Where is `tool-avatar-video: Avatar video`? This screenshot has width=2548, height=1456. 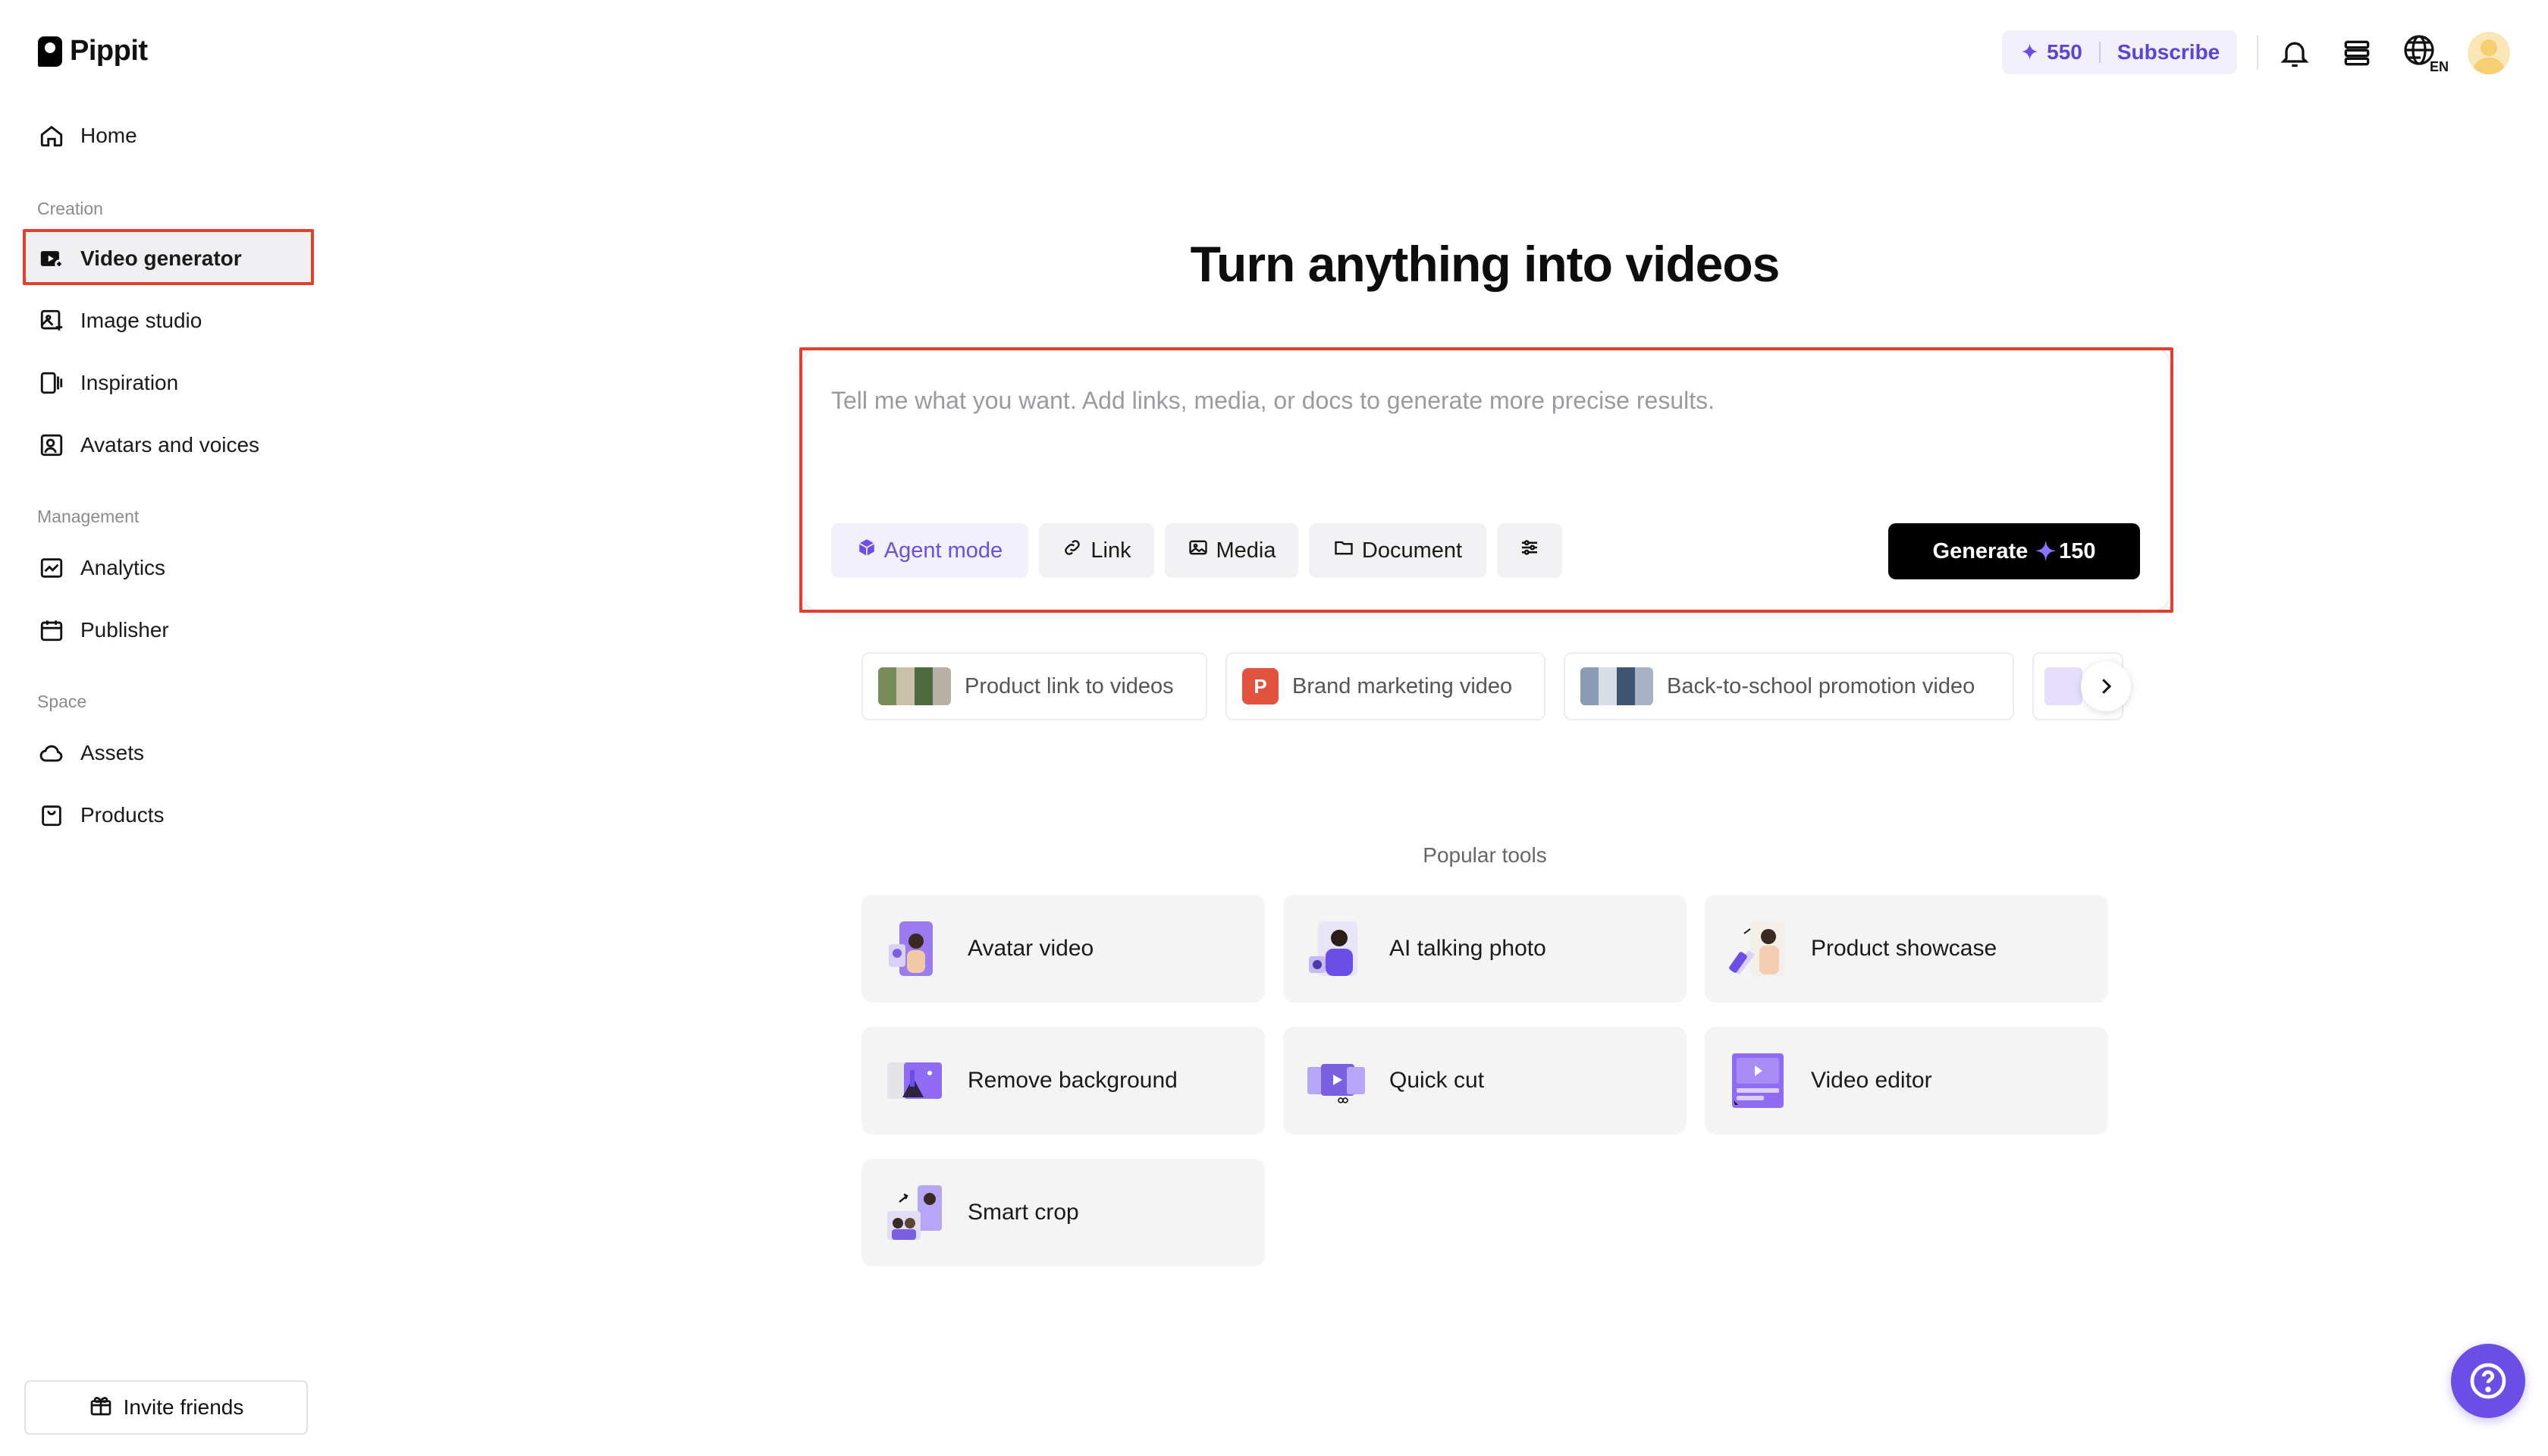 tool-avatar-video: Avatar video is located at coordinates (1063, 949).